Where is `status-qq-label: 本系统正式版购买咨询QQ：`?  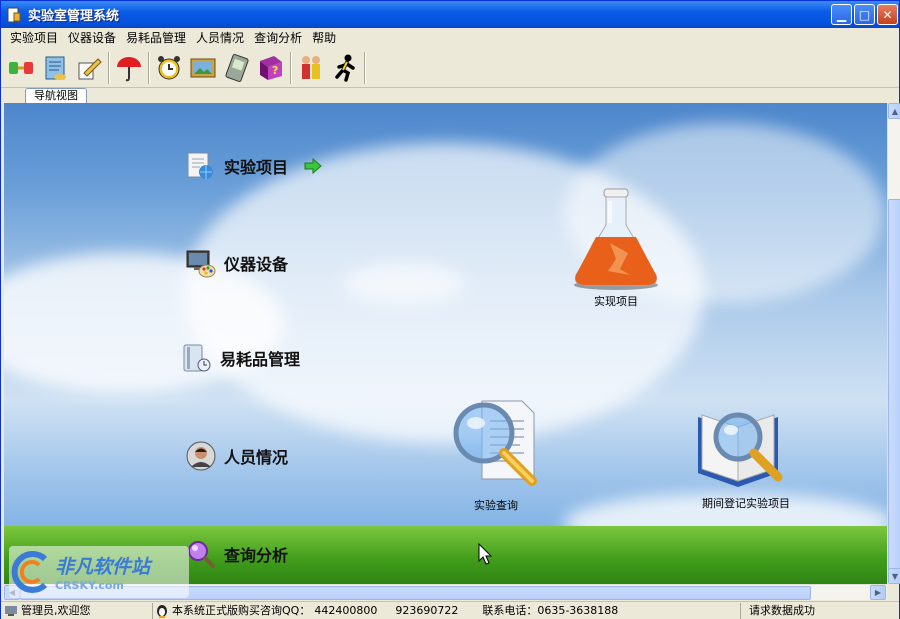 status-qq-label: 本系统正式版购买咨询QQ： is located at coordinates (241, 610).